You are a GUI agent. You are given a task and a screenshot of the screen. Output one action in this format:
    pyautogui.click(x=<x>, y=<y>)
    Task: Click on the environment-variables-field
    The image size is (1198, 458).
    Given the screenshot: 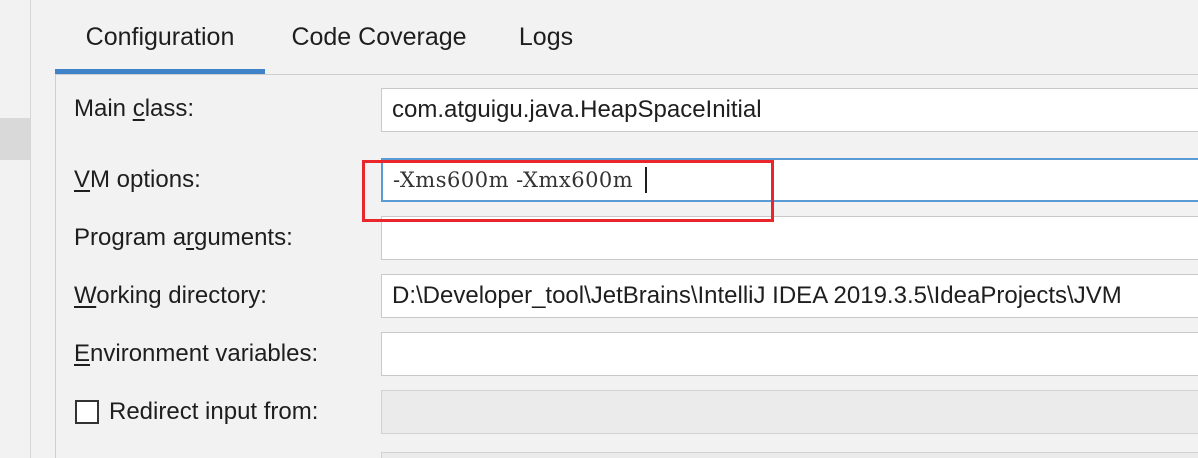 What is the action you would take?
    pyautogui.click(x=789, y=354)
    